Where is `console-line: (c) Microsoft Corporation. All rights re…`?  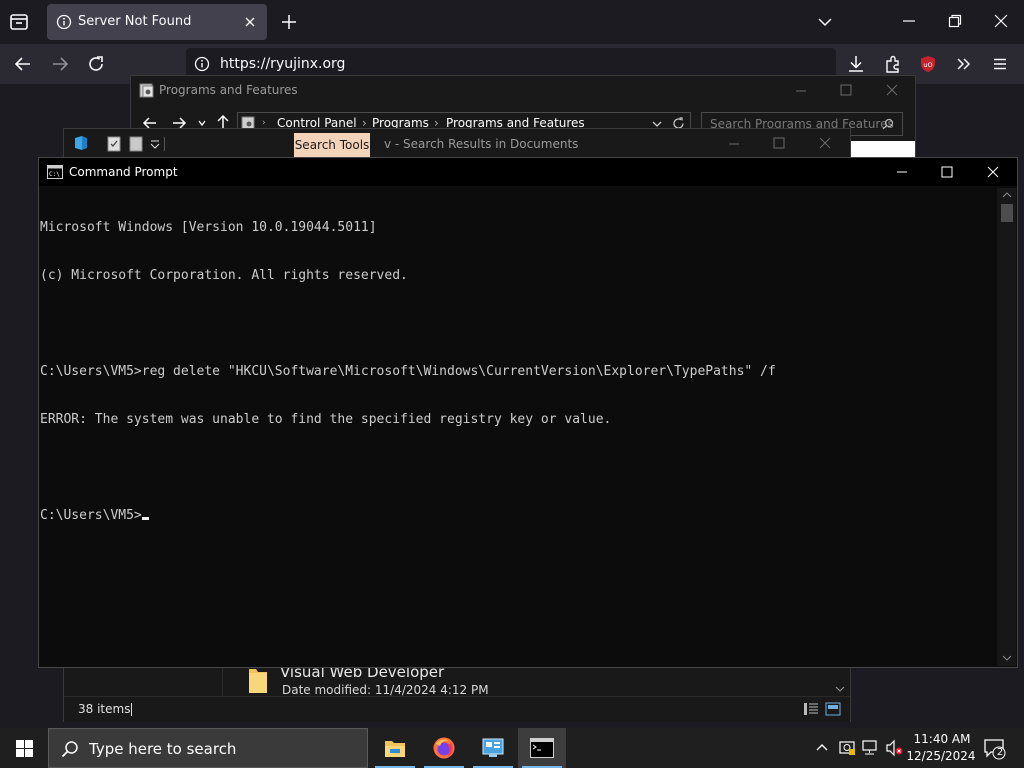 console-line: (c) Microsoft Corporation. All rights re… is located at coordinates (224, 275).